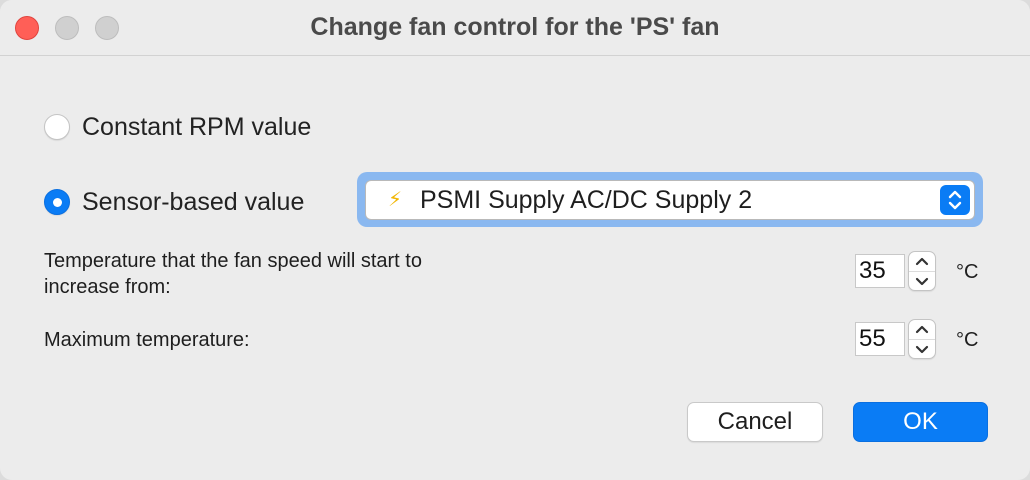 The height and width of the screenshot is (480, 1030). Describe the element at coordinates (922, 349) in the screenshot. I see `max-temperature-decrement` at that location.